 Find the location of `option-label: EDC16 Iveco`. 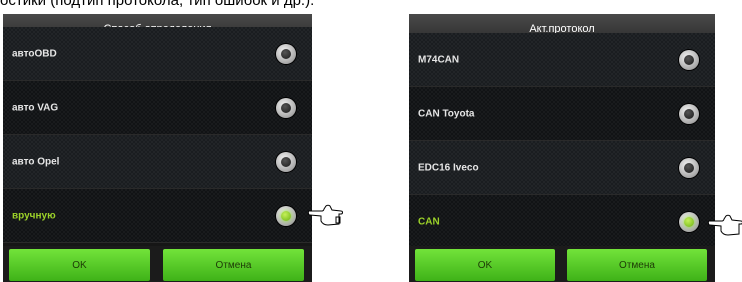

option-label: EDC16 Iveco is located at coordinates (448, 167).